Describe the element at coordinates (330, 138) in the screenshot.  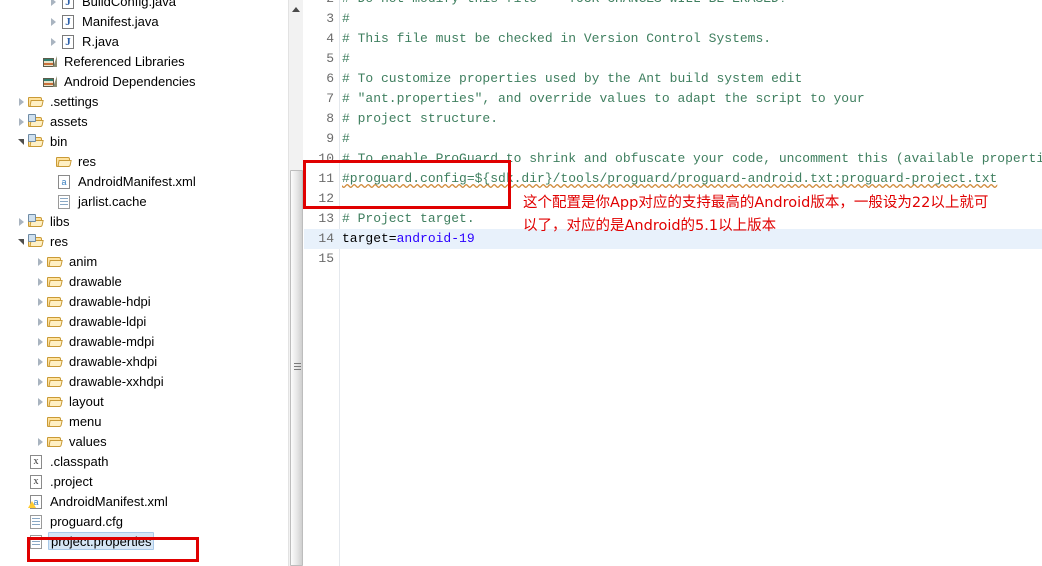
I see `line-number: 9` at that location.